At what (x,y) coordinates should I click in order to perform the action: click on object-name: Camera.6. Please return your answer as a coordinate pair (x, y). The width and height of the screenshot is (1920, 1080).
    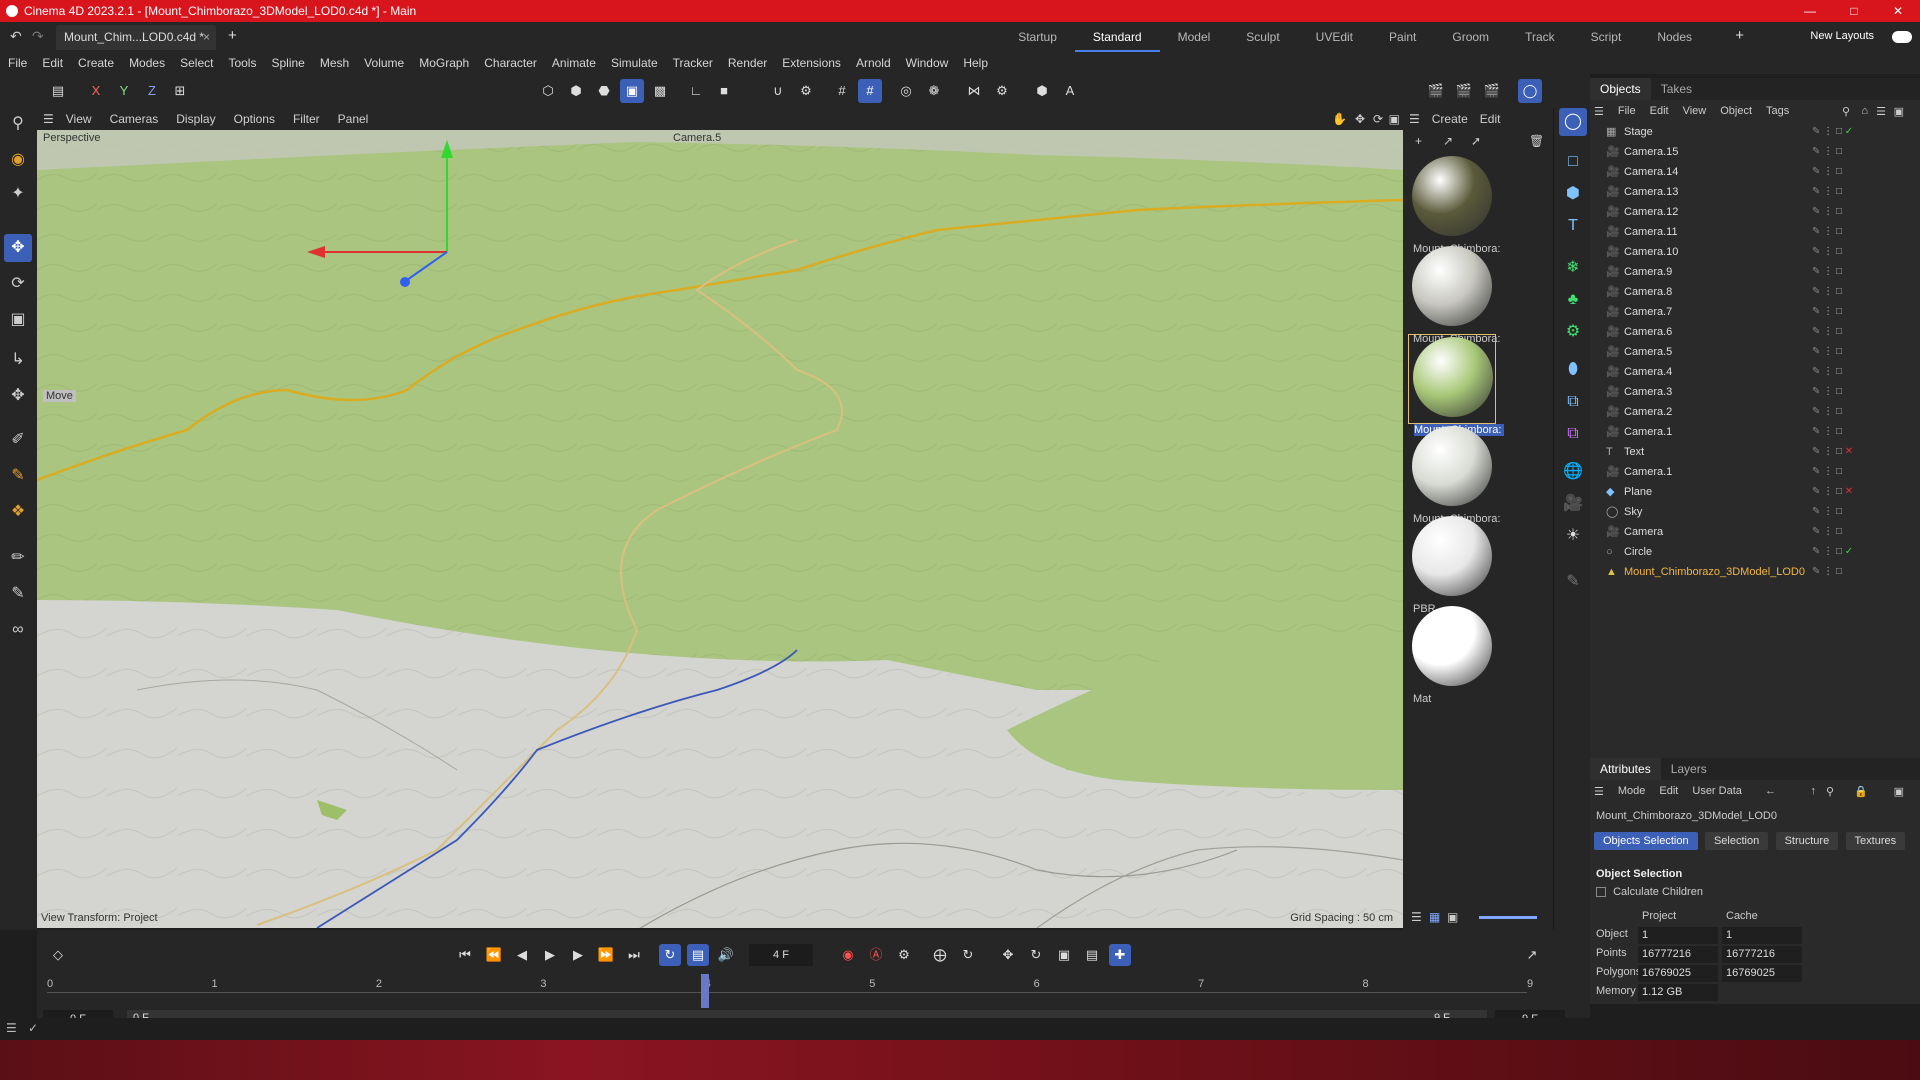
    Looking at the image, I should click on (1648, 332).